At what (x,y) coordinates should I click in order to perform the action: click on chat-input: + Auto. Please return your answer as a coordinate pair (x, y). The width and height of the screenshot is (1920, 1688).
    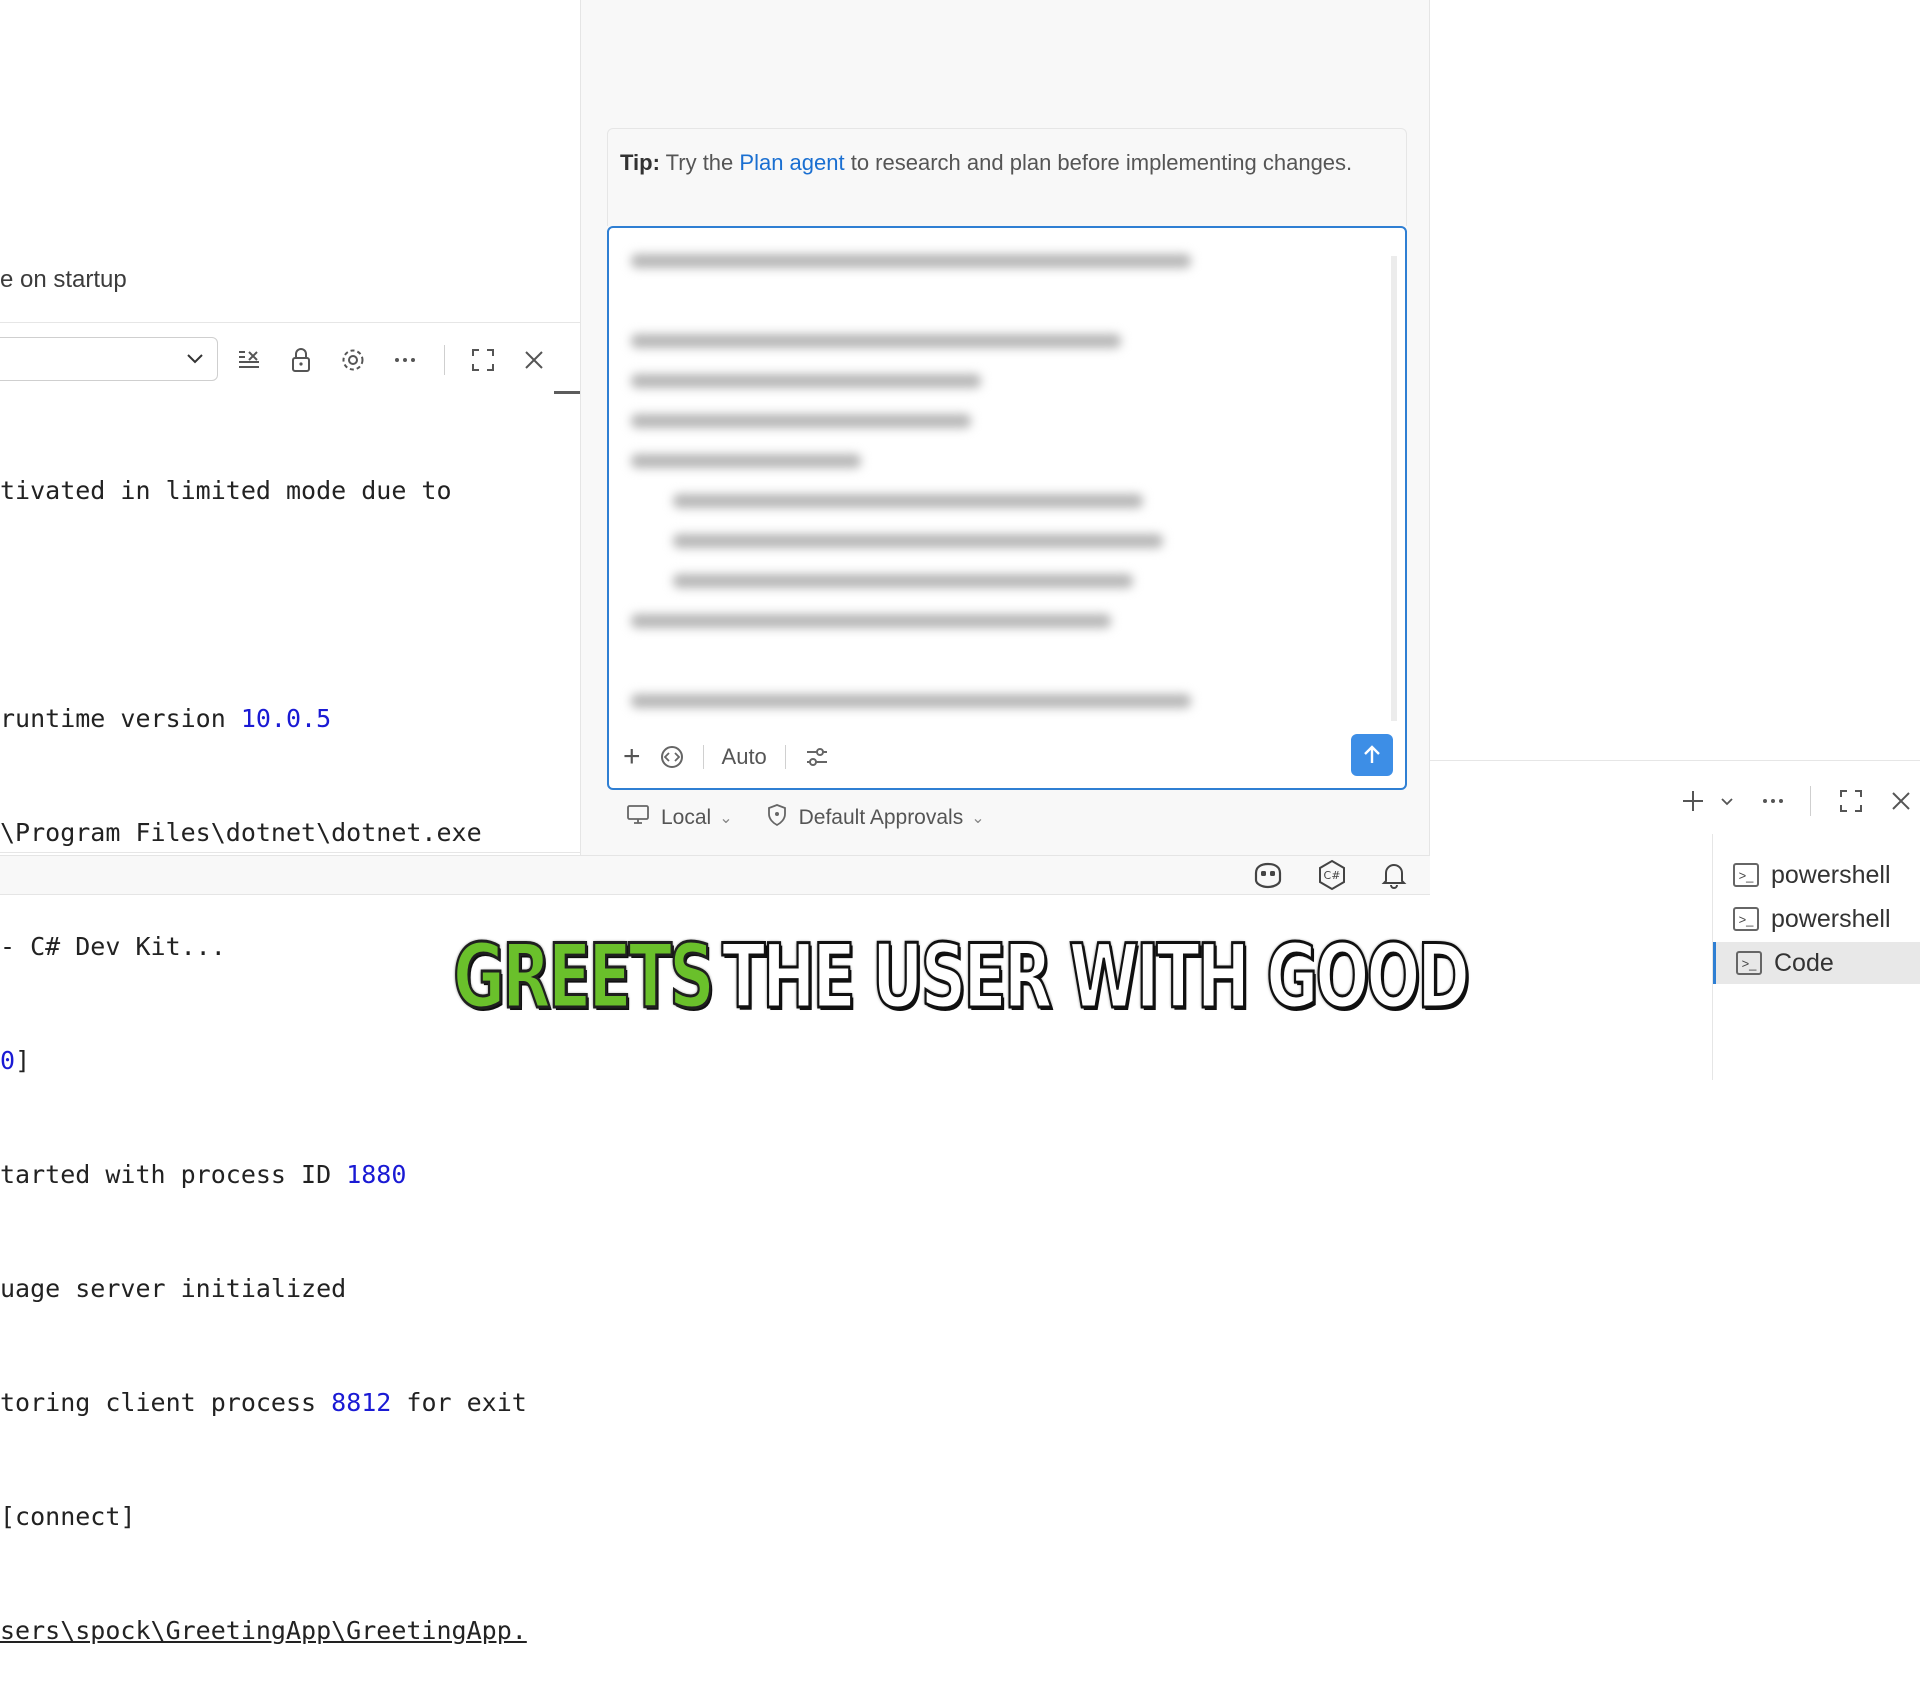
    Looking at the image, I should click on (1007, 508).